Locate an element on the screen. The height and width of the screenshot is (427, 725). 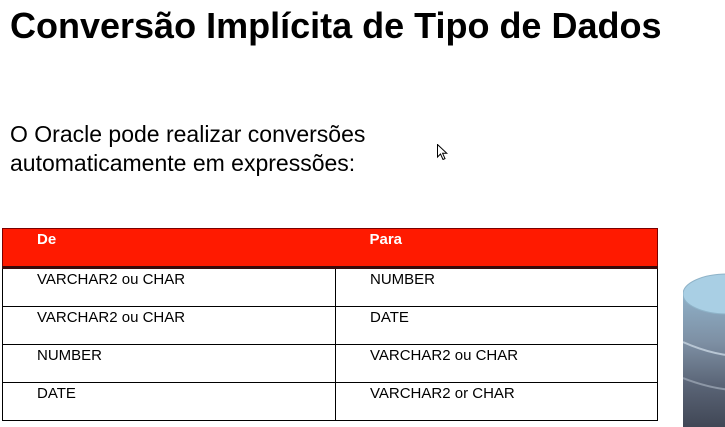
cell-de: DATE is located at coordinates (169, 401).